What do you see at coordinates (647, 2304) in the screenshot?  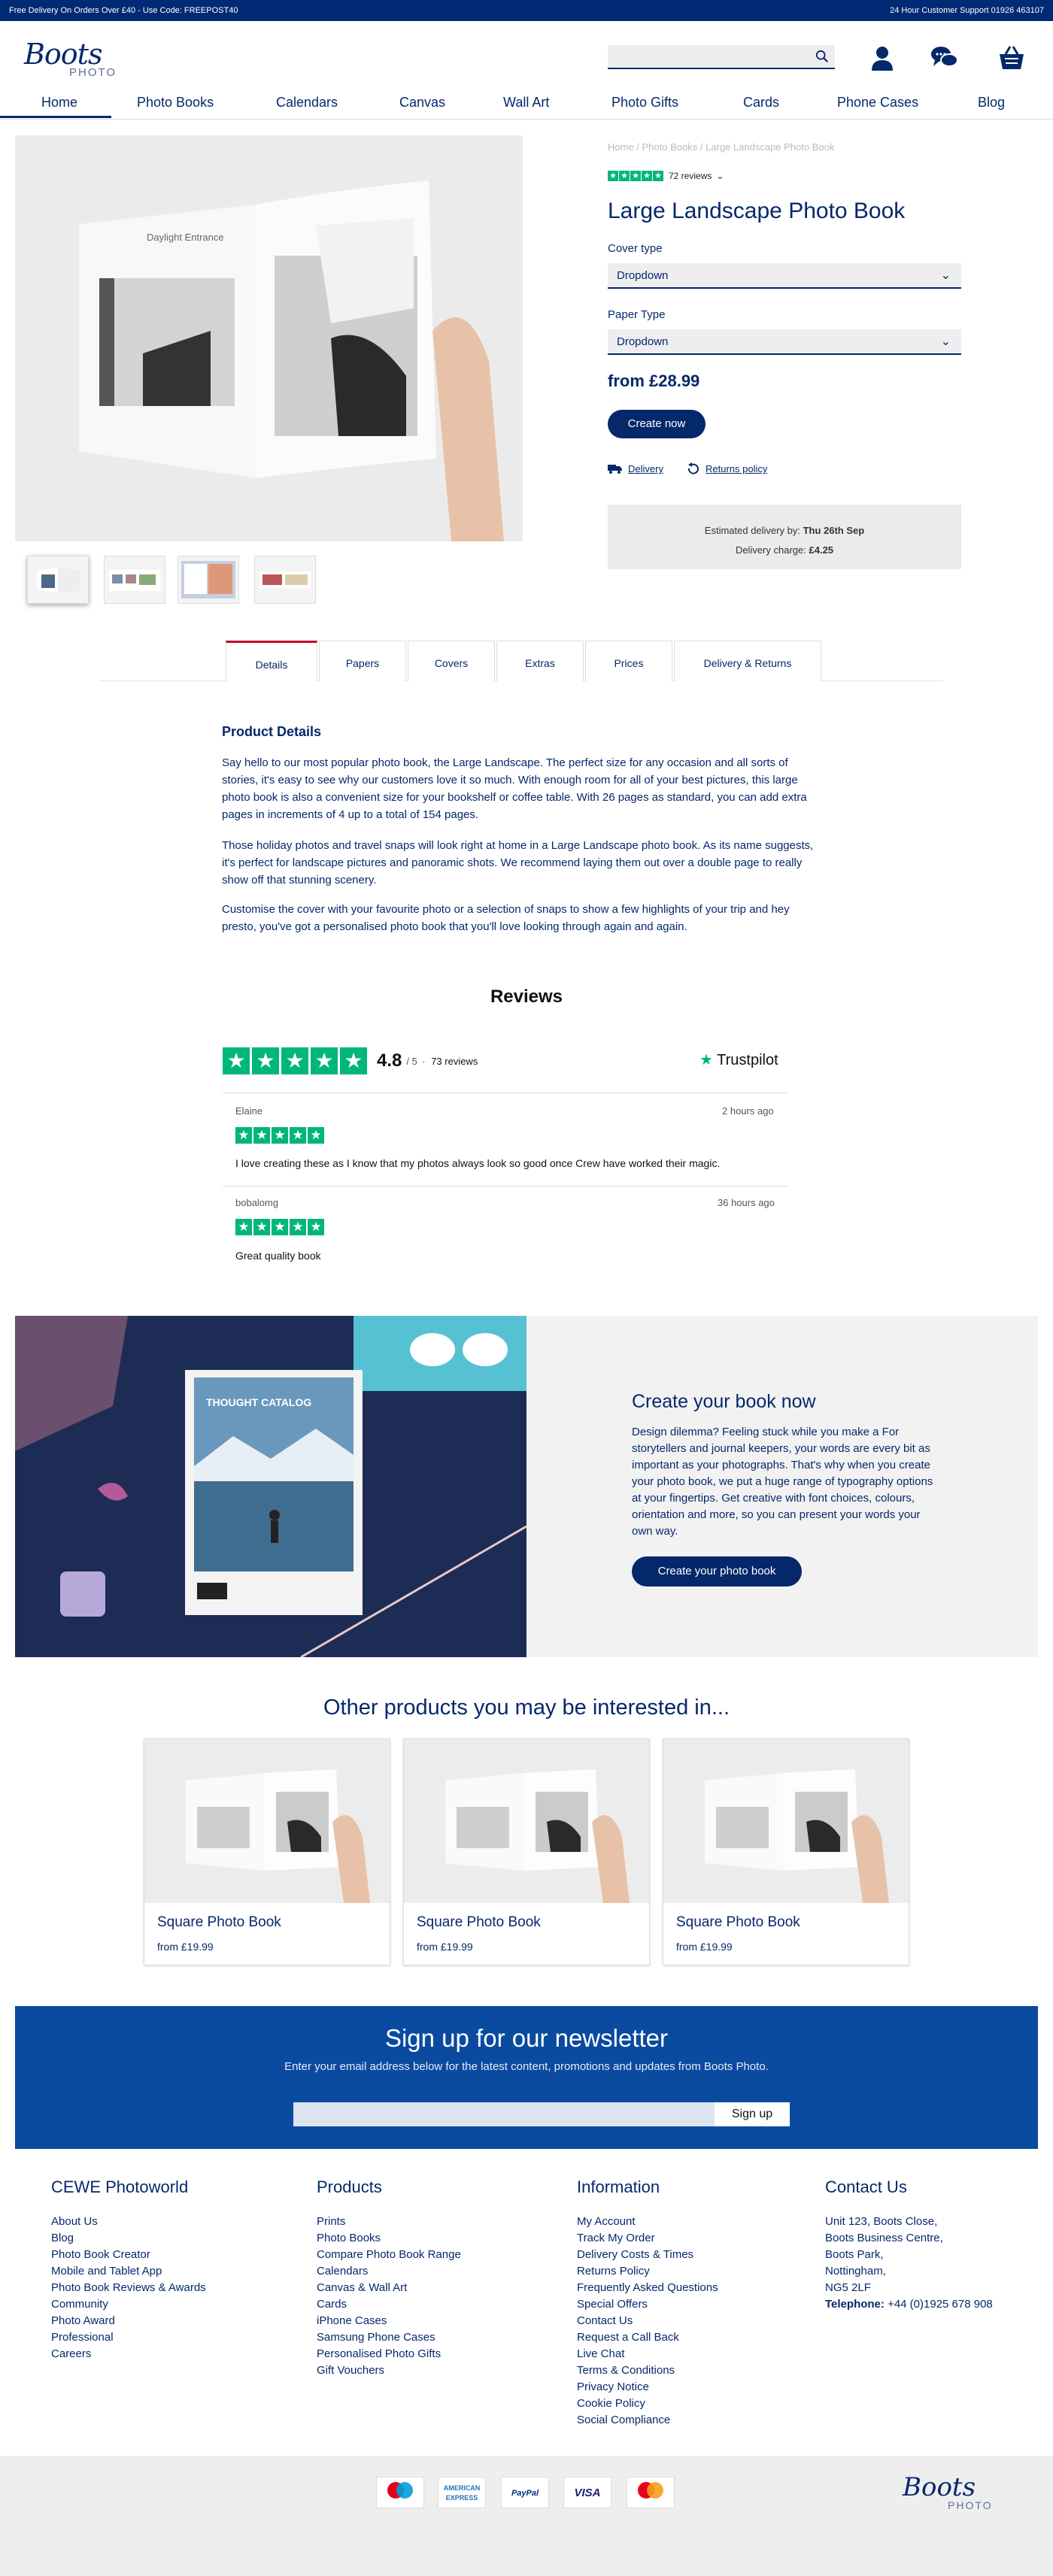 I see `footer-link: Special Offers` at bounding box center [647, 2304].